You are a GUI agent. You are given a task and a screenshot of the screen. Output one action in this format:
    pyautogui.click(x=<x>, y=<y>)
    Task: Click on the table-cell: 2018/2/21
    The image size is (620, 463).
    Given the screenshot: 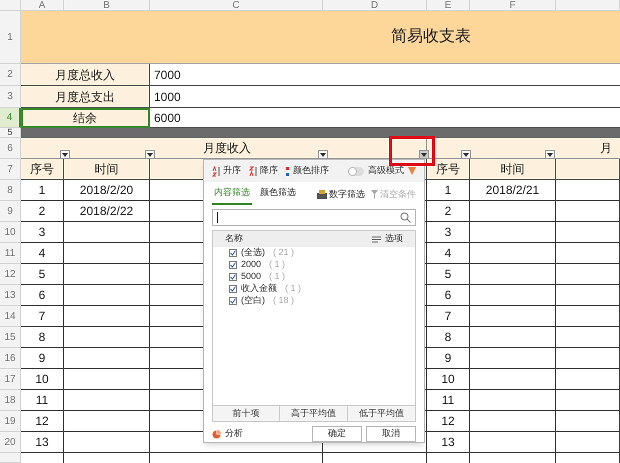 What is the action you would take?
    pyautogui.click(x=513, y=190)
    